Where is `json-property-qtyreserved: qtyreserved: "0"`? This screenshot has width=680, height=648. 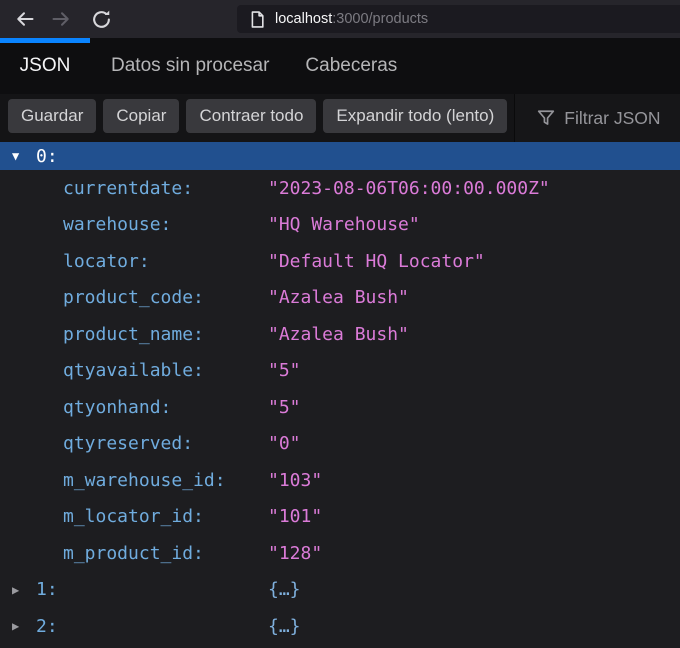 json-property-qtyreserved: qtyreserved: "0" is located at coordinates (340, 444).